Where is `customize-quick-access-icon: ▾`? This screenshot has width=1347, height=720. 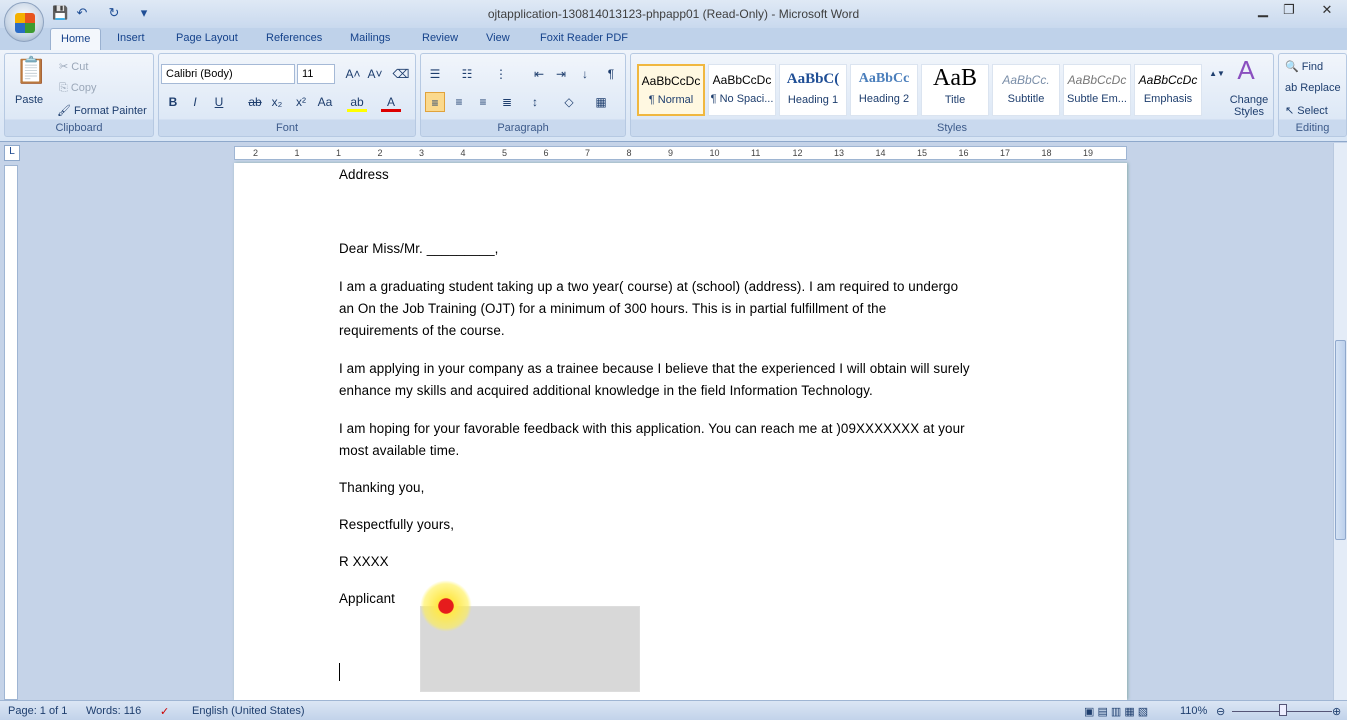 customize-quick-access-icon: ▾ is located at coordinates (144, 13).